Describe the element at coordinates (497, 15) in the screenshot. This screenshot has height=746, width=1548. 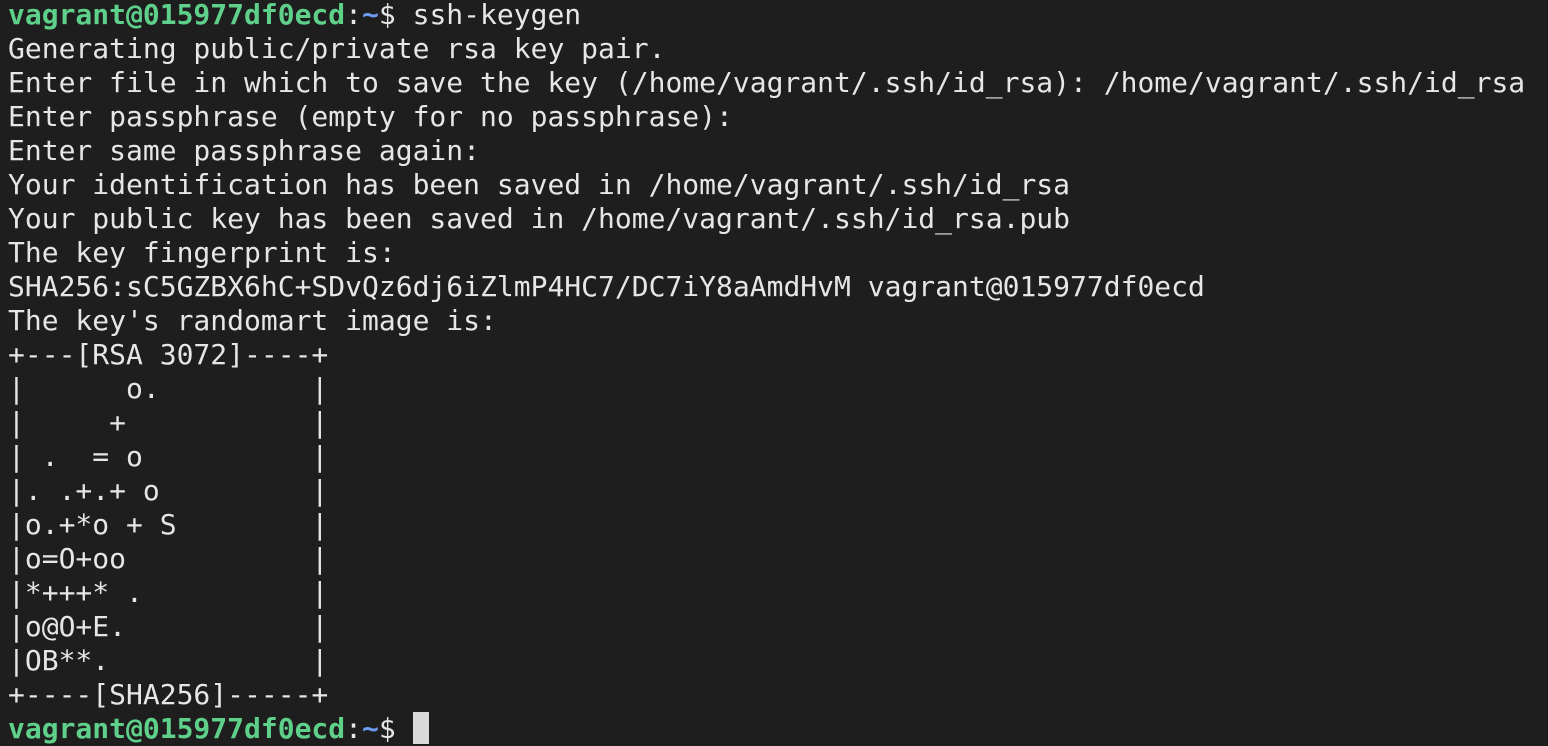
I see `command-text: ssh-keygen` at that location.